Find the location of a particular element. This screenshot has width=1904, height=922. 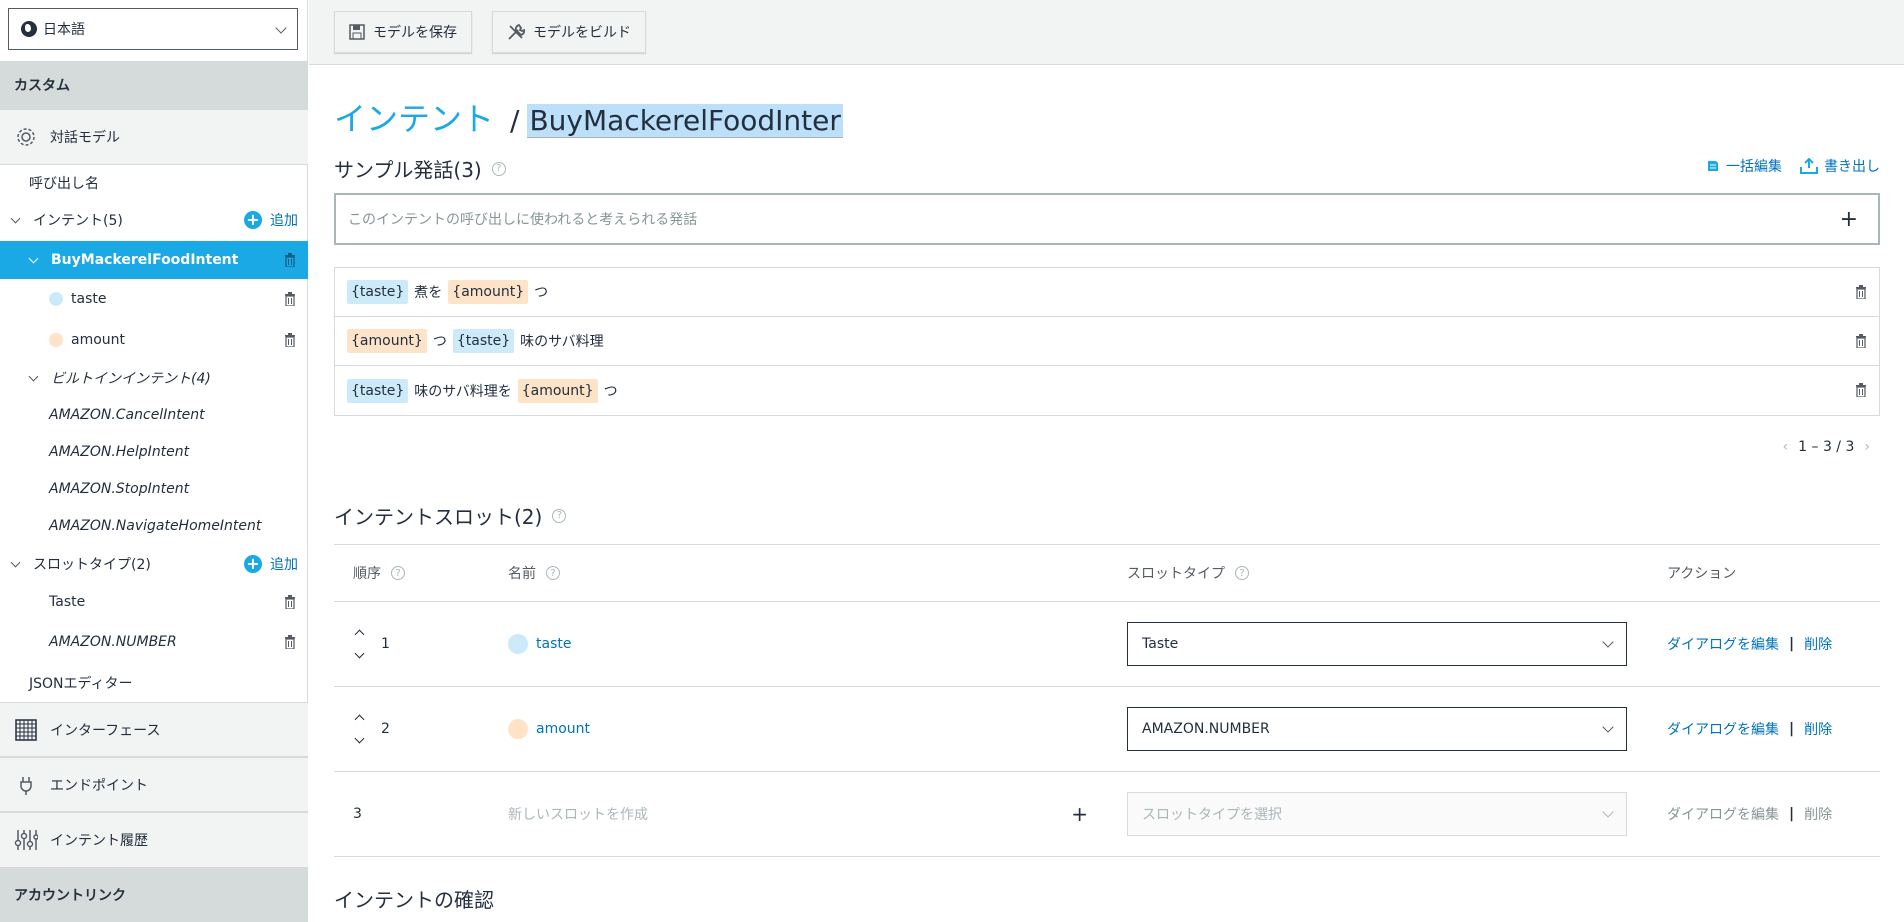

slot-name-cell: amount is located at coordinates (549, 729).